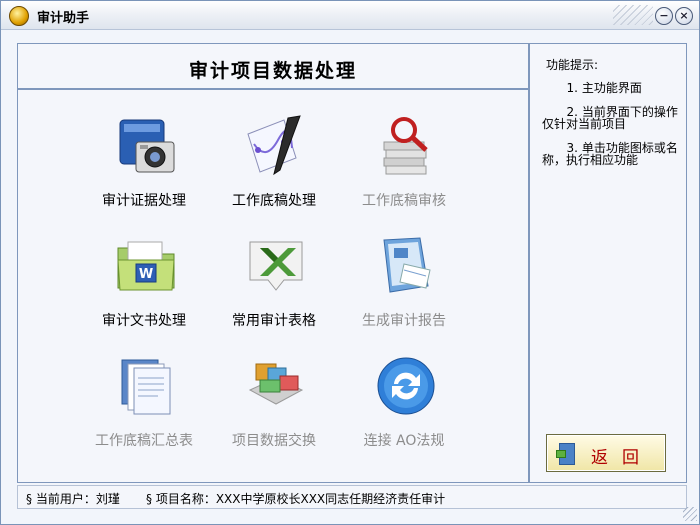  Describe the element at coordinates (144, 200) in the screenshot. I see `tool-label: 审计证据处理` at that location.